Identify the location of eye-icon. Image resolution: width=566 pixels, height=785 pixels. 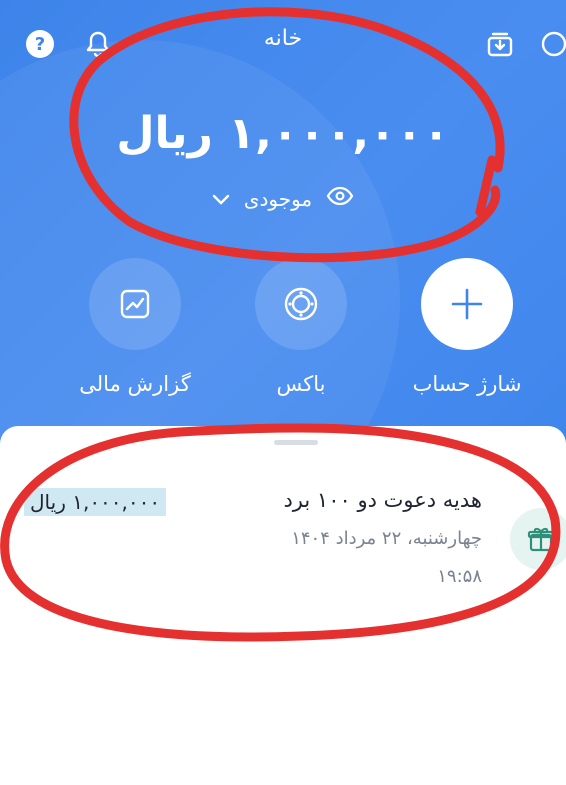
(340, 198).